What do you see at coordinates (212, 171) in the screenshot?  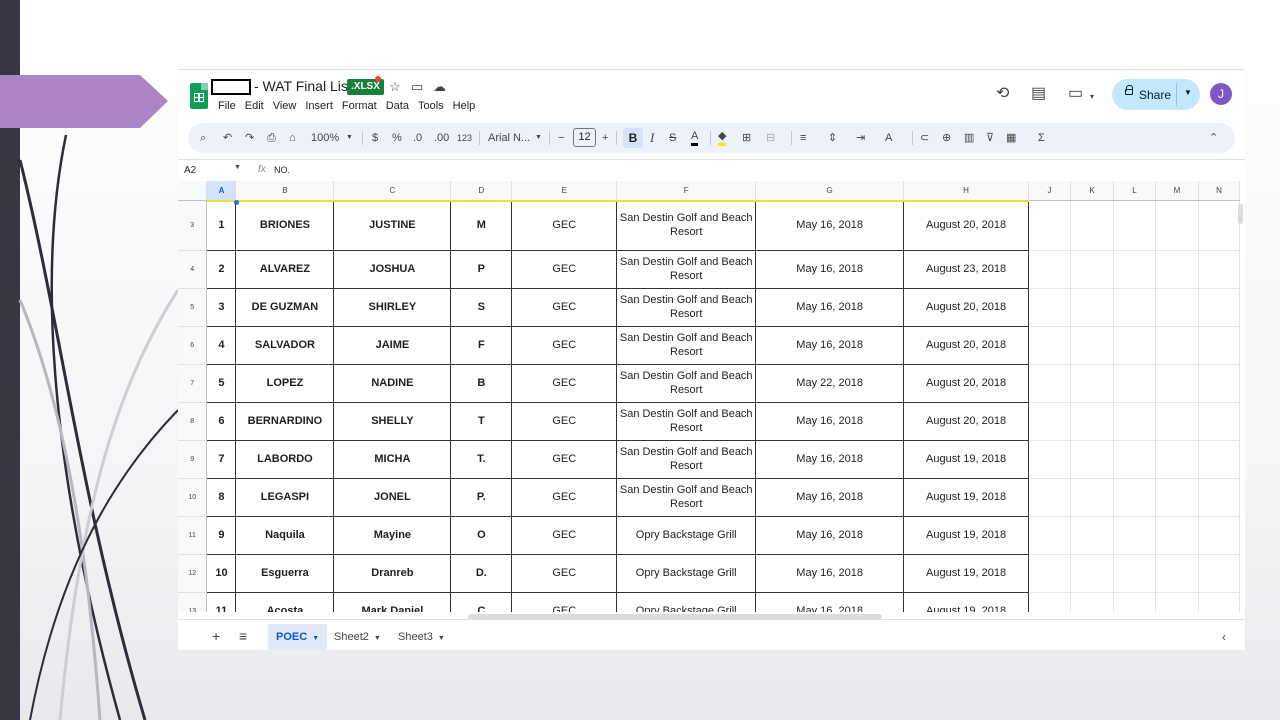 I see `name-box: A2` at bounding box center [212, 171].